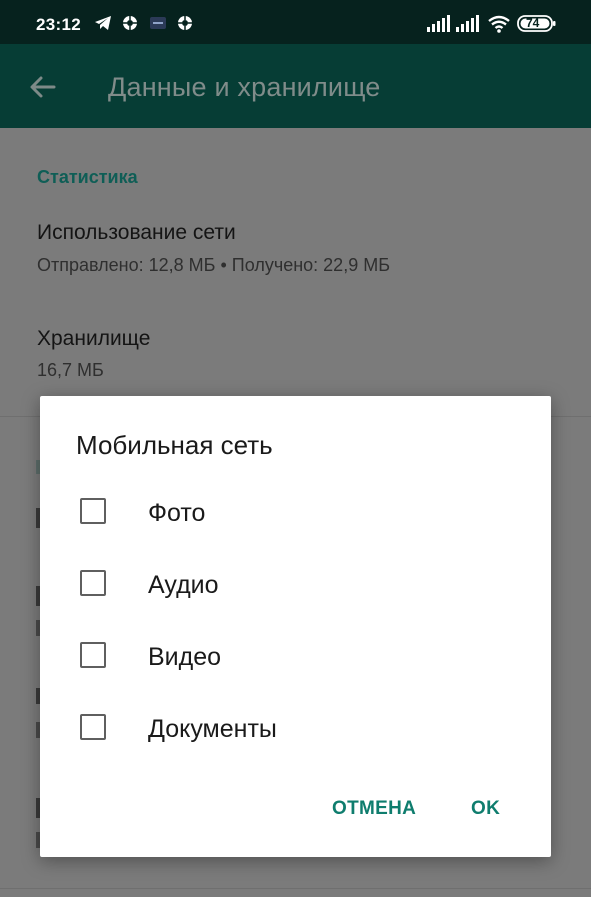 The height and width of the screenshot is (897, 591). Describe the element at coordinates (174, 445) in the screenshot. I see `dialog-title: Мобильная сеть` at that location.